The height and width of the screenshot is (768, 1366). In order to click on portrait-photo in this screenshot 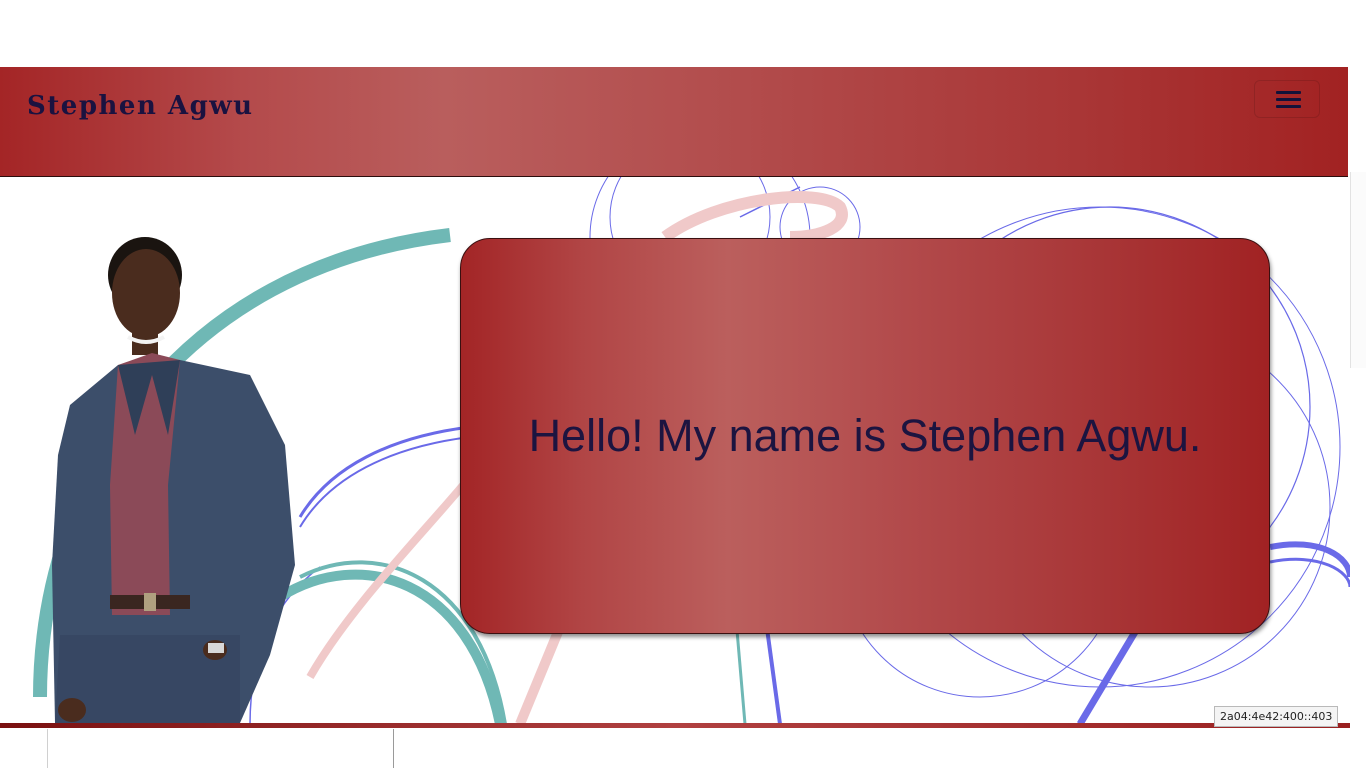, I will do `click(173, 480)`.